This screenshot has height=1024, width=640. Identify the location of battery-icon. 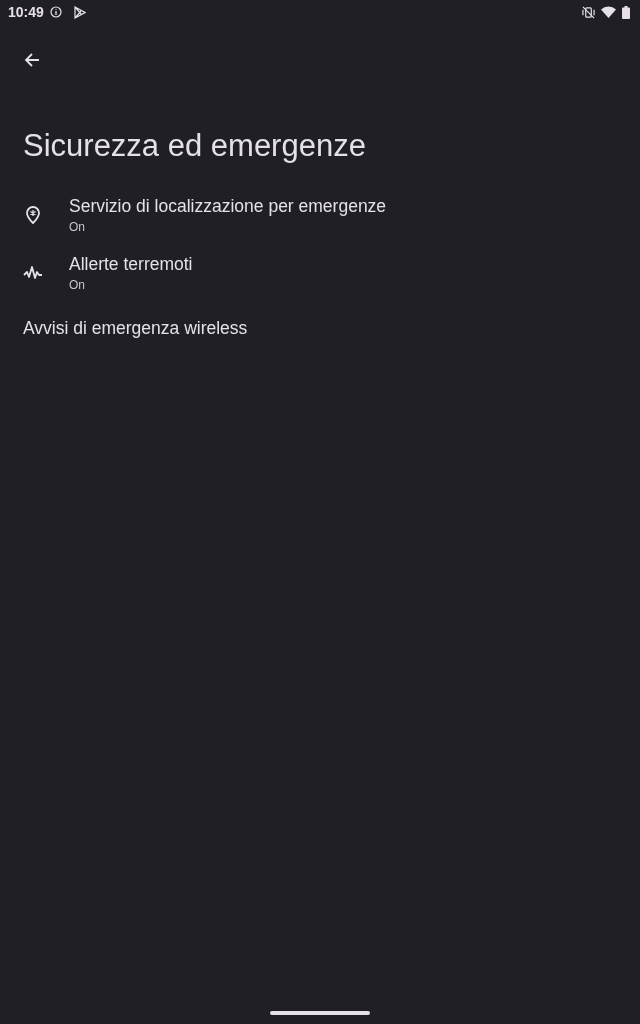
(626, 12).